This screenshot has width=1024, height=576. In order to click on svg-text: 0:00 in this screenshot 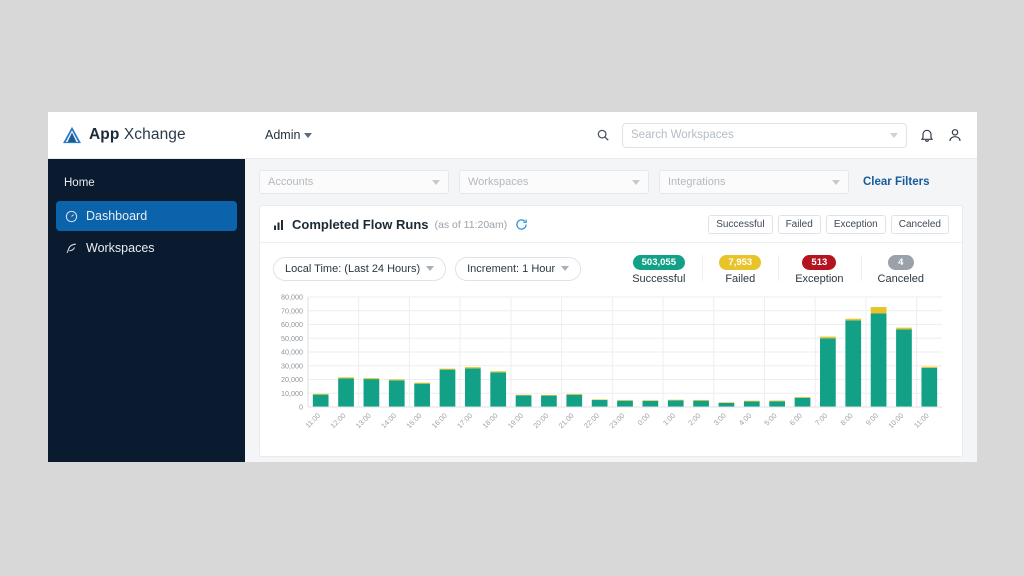, I will do `click(644, 419)`.